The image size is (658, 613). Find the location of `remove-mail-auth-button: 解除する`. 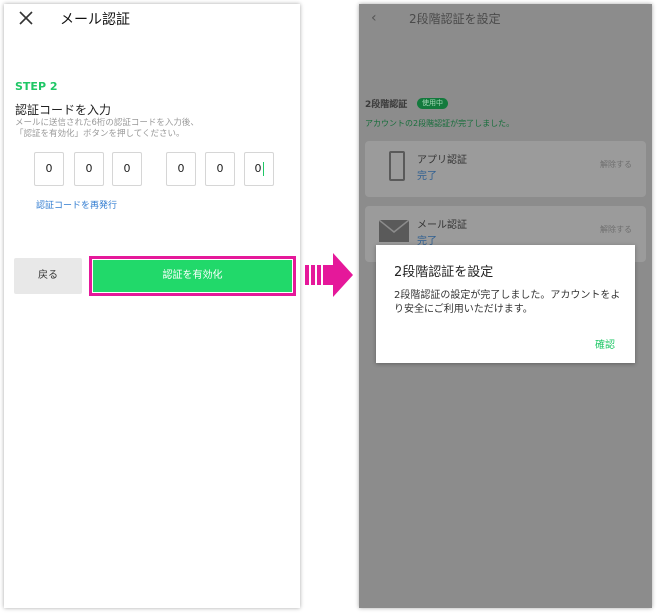

remove-mail-auth-button: 解除する is located at coordinates (616, 229).